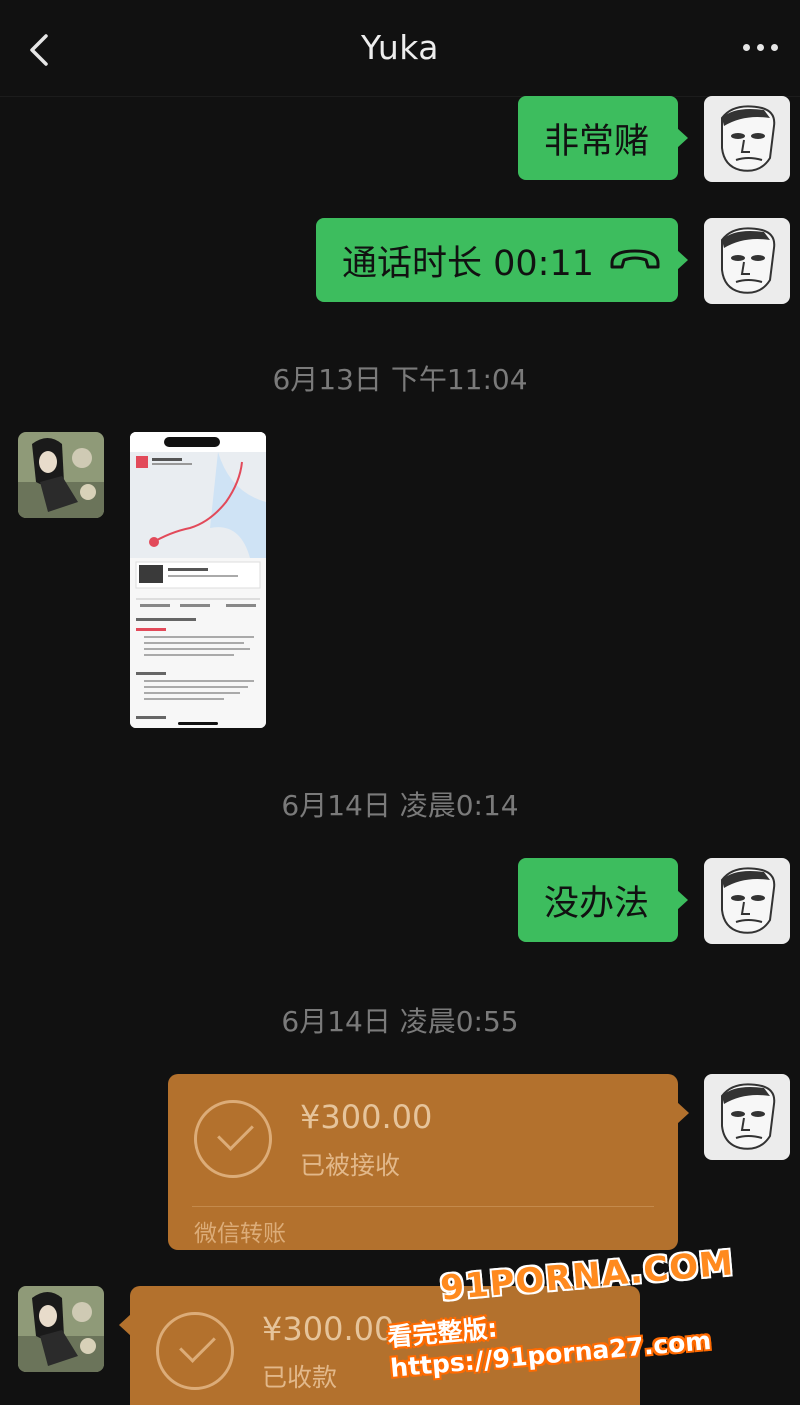  I want to click on message-text: 非常赌, so click(597, 141).